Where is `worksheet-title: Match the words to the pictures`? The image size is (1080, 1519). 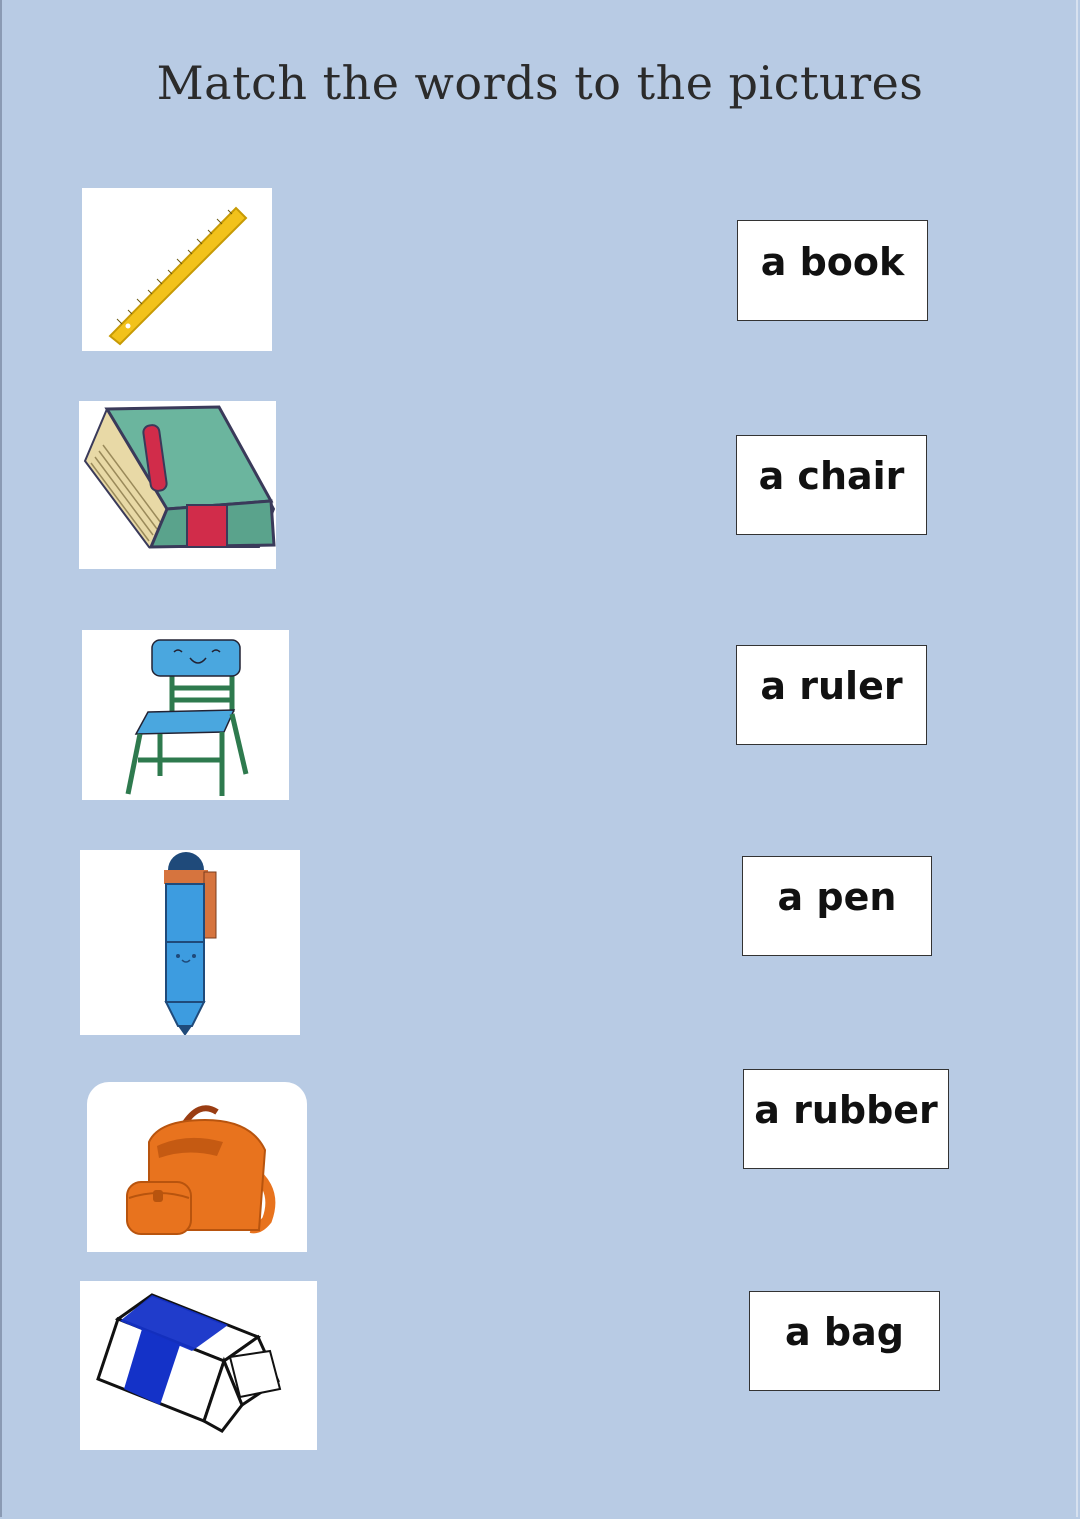
worksheet-title: Match the words to the pictures is located at coordinates (540, 83).